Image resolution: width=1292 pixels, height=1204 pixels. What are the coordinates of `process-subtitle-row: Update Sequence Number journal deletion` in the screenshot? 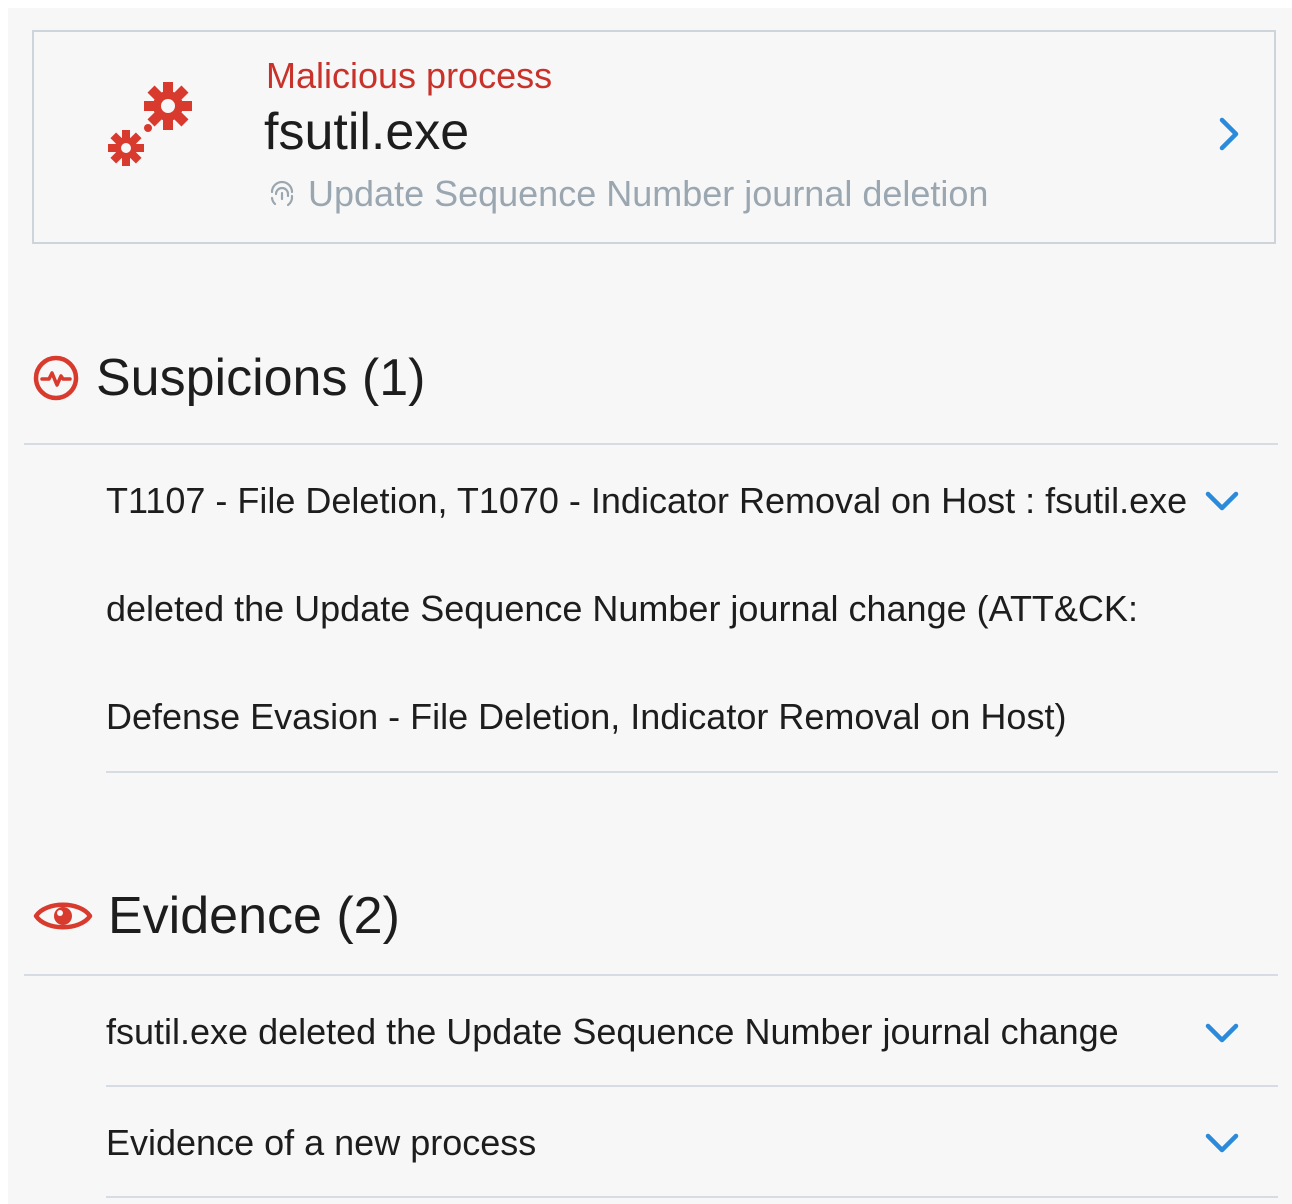 It's located at (627, 194).